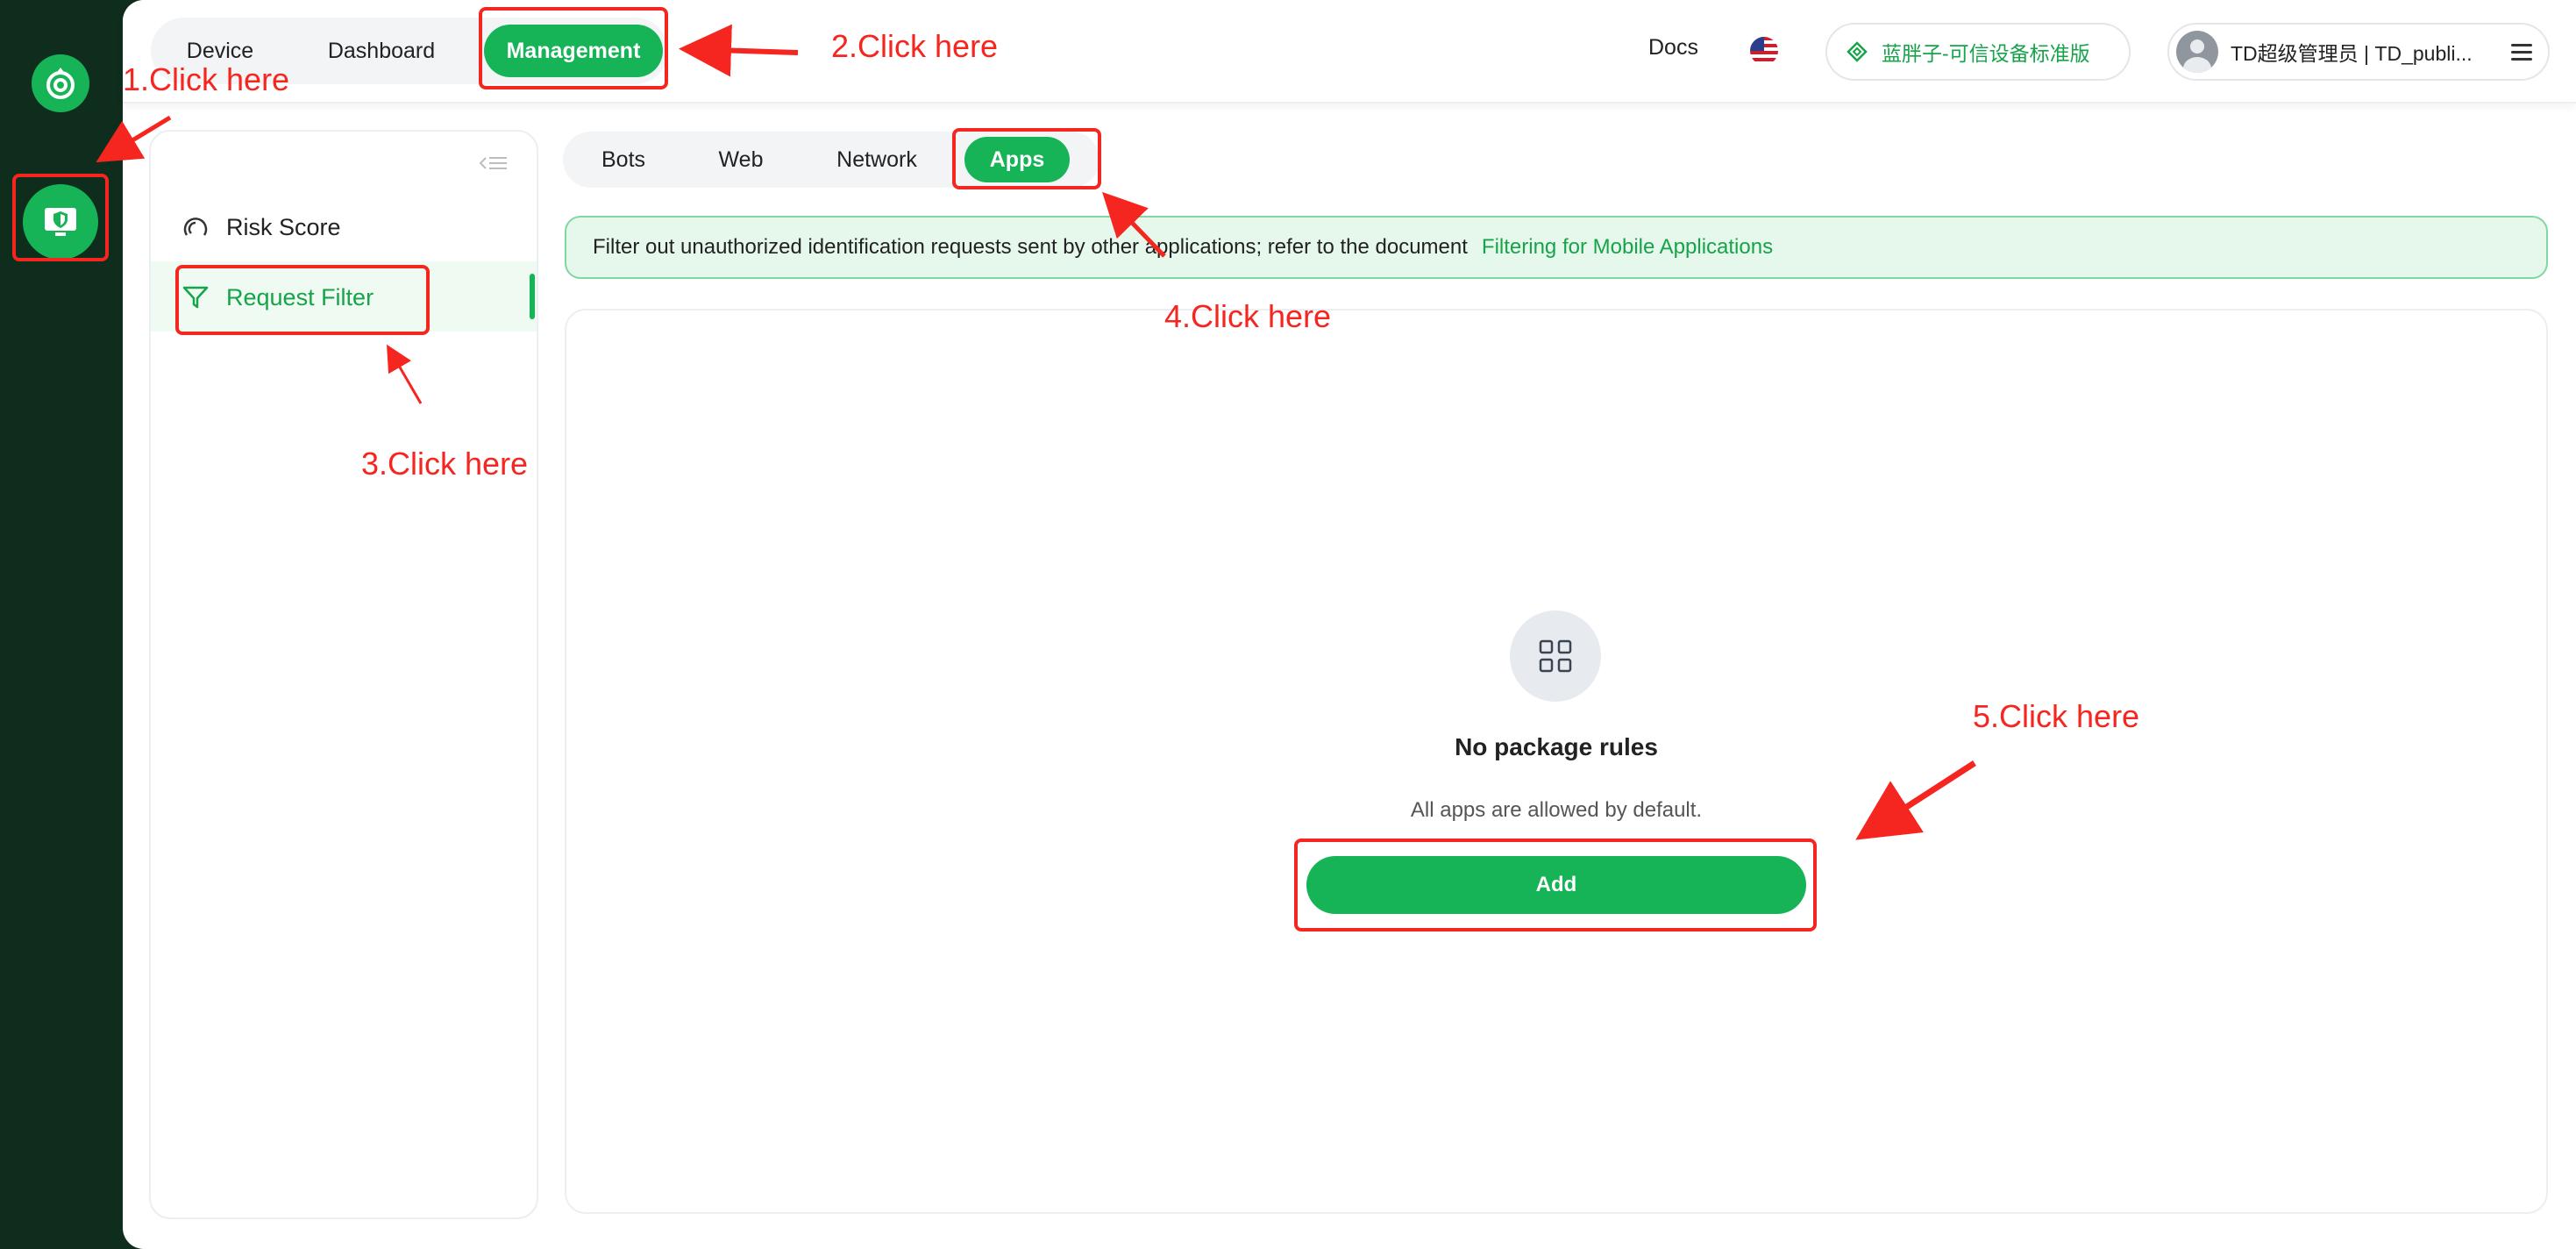 The image size is (2576, 1249). Describe the element at coordinates (283, 227) in the screenshot. I see `sidebar-item-label: Risk Score` at that location.